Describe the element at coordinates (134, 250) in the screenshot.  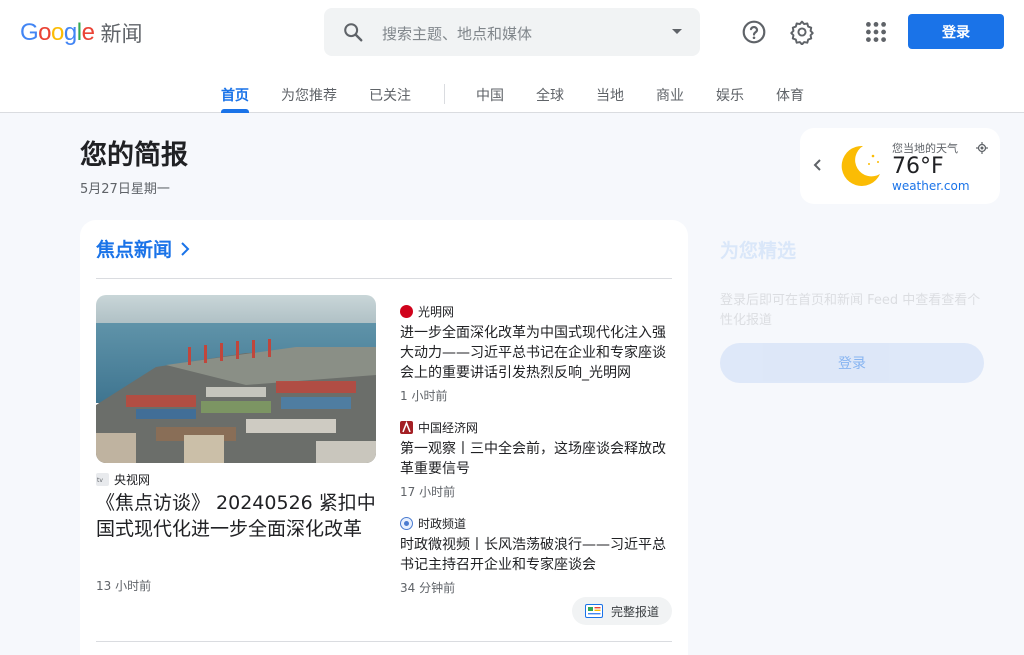
I see `top-stories-label: 焦点新闻` at that location.